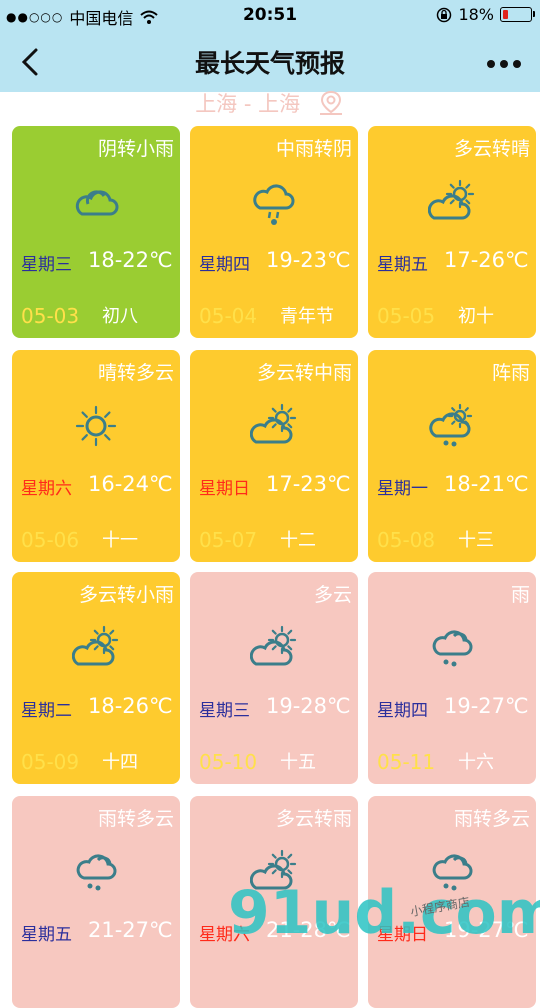 This screenshot has height=1008, width=540. I want to click on weather-desc: 晴转多云, so click(135, 373).